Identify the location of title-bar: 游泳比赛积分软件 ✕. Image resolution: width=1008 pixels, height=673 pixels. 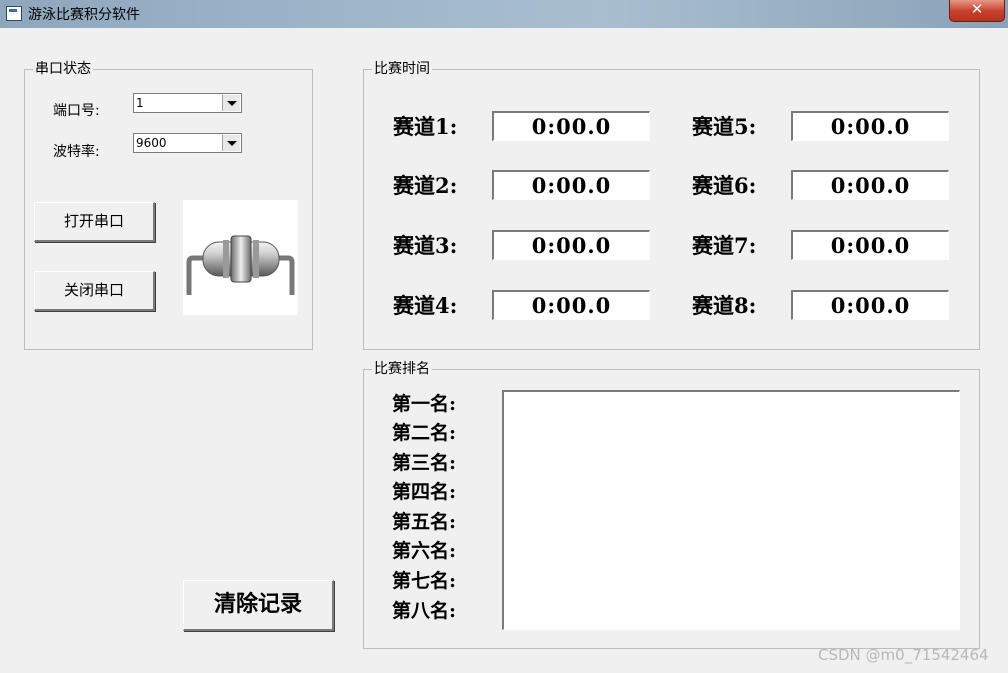
(504, 14).